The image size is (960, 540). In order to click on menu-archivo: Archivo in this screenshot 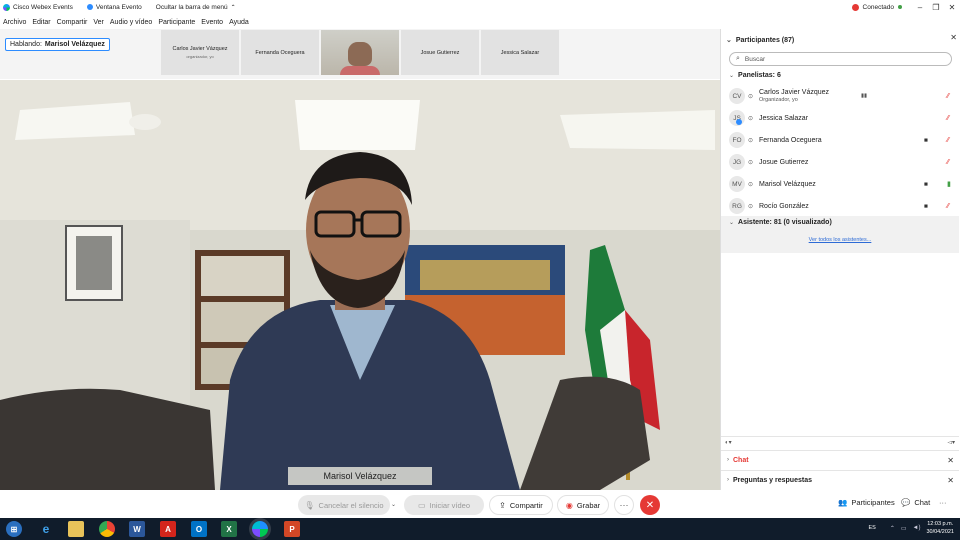, I will do `click(14, 22)`.